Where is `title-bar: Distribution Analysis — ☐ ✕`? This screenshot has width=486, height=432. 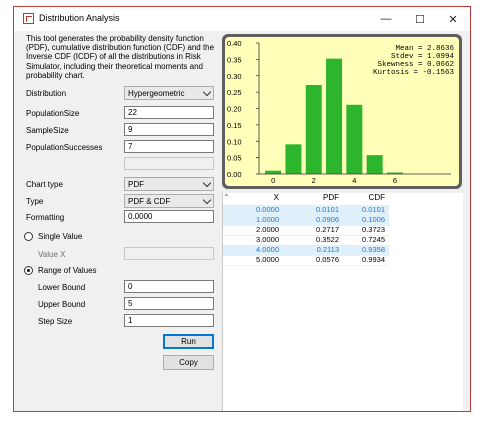 title-bar: Distribution Analysis — ☐ ✕ is located at coordinates (242, 19).